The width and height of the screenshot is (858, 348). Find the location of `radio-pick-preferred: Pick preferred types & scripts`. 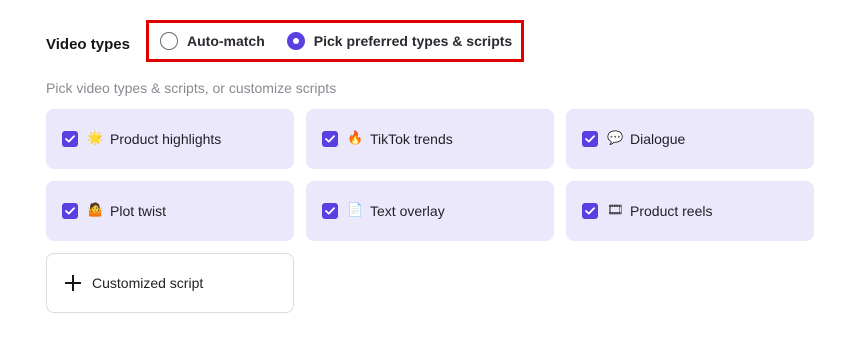

radio-pick-preferred: Pick preferred types & scripts is located at coordinates (399, 41).